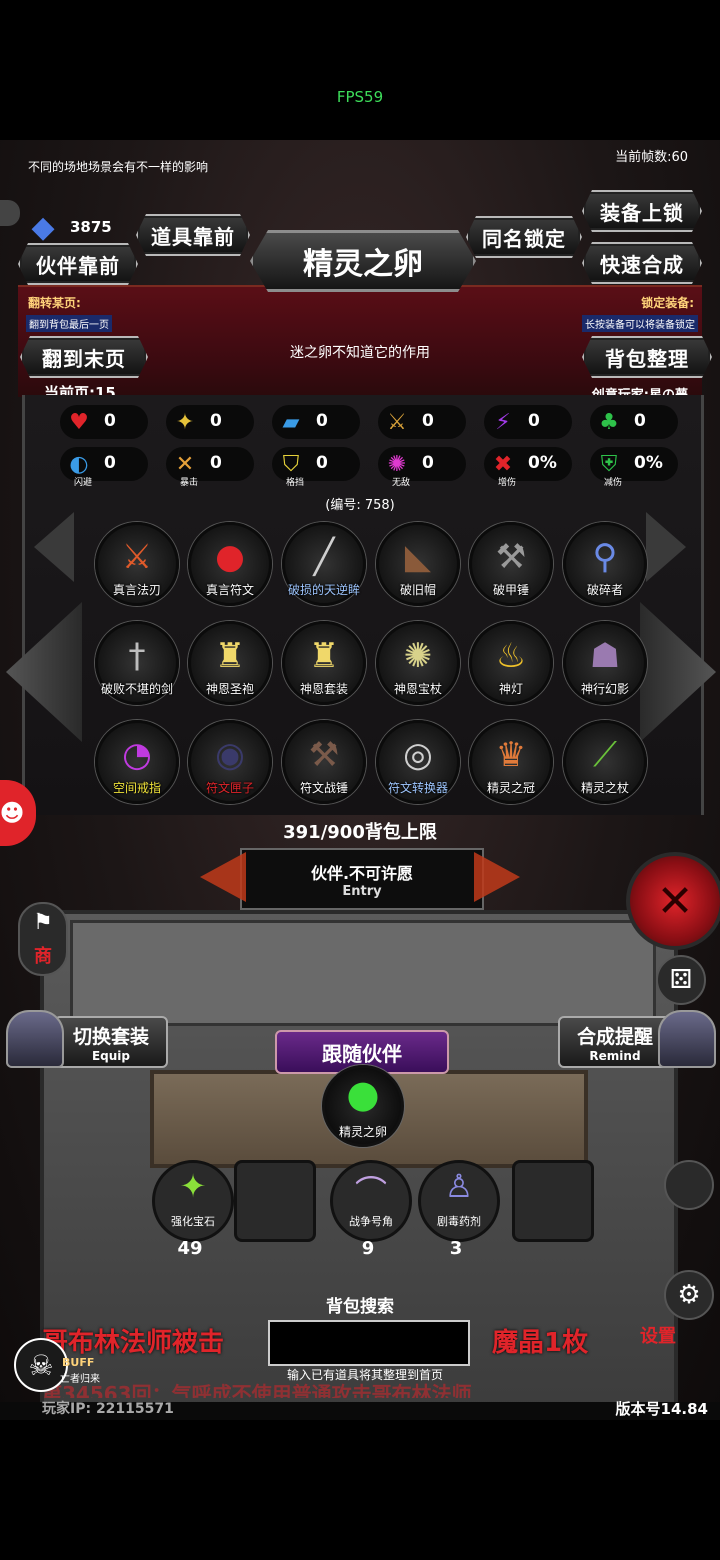 The height and width of the screenshot is (1560, 720). What do you see at coordinates (642, 263) in the screenshot?
I see `quick-merge-button: 快速合成` at bounding box center [642, 263].